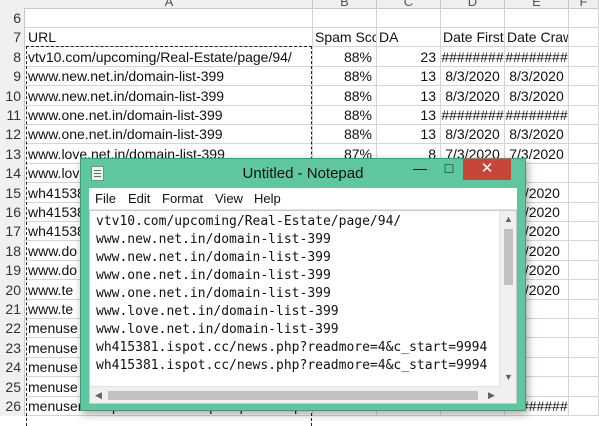  Describe the element at coordinates (508, 219) in the screenshot. I see `scroll-up-arrow-icon: ▲` at that location.